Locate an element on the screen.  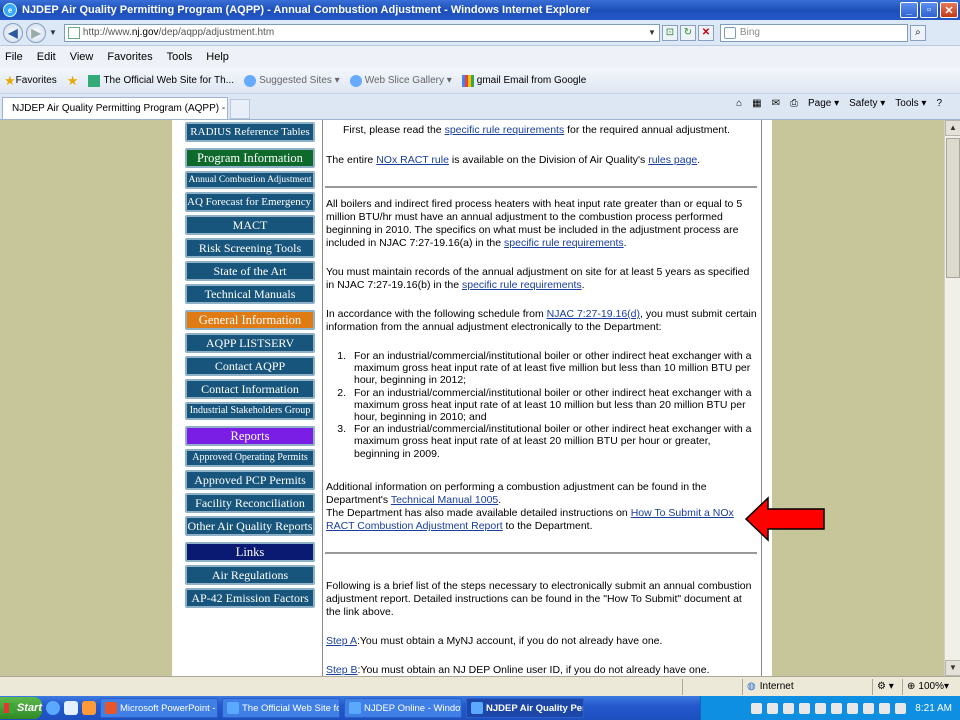
menu-tools: Tools is located at coordinates (180, 57).